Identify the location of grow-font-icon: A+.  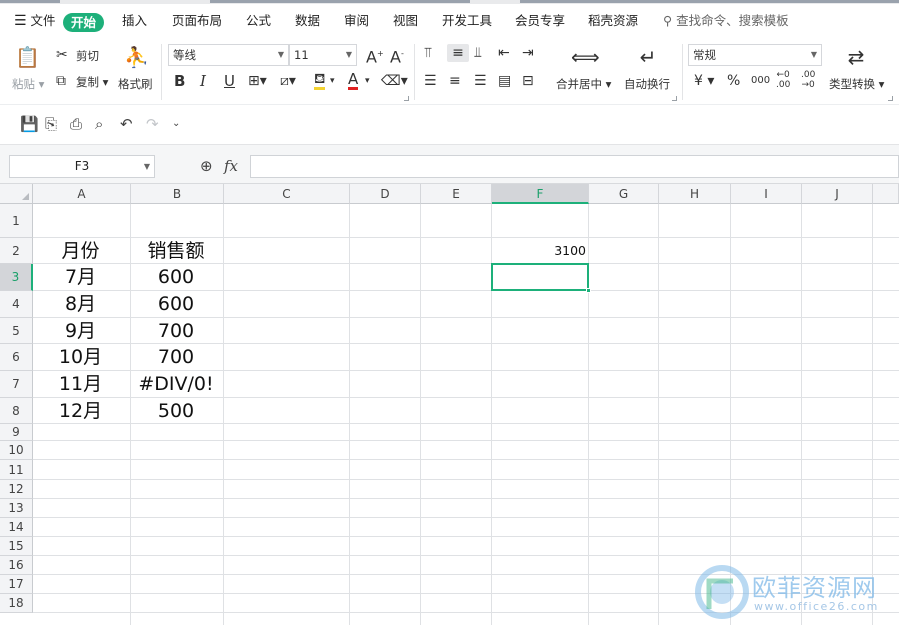
(375, 55).